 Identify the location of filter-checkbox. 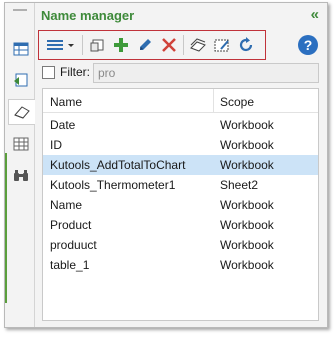
(48, 72).